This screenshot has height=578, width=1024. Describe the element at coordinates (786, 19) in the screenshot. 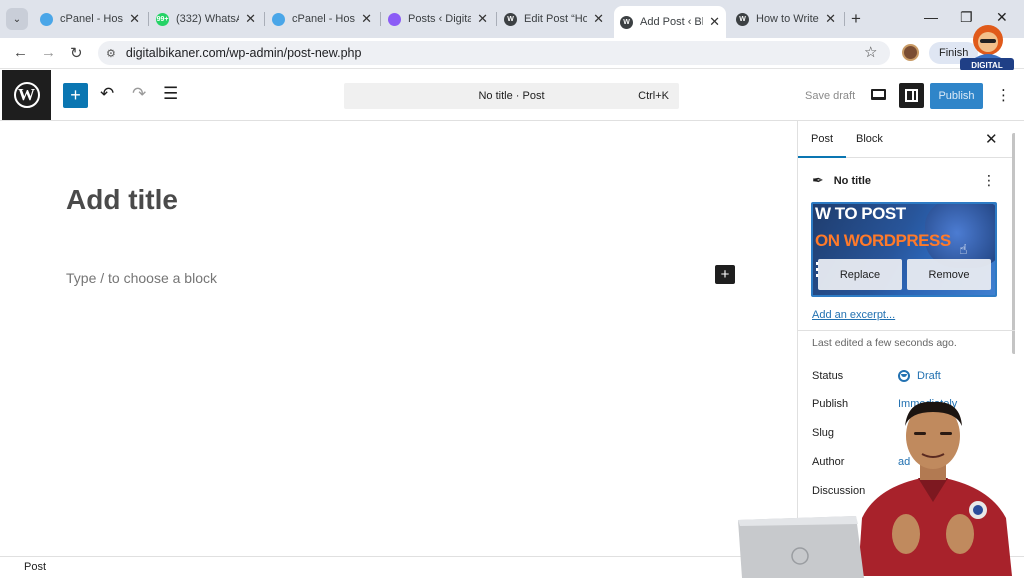

I see `browser-tab: W How to Write ✕` at that location.